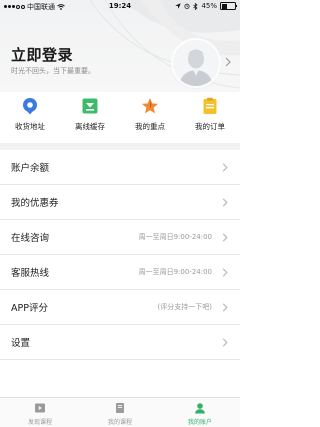 This screenshot has height=427, width=320. What do you see at coordinates (35, 203) in the screenshot?
I see `menu-item-title: 我的优惠券` at bounding box center [35, 203].